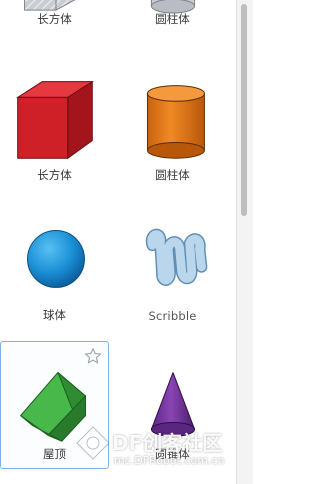  I want to click on cylinder-icon, so click(175, 122).